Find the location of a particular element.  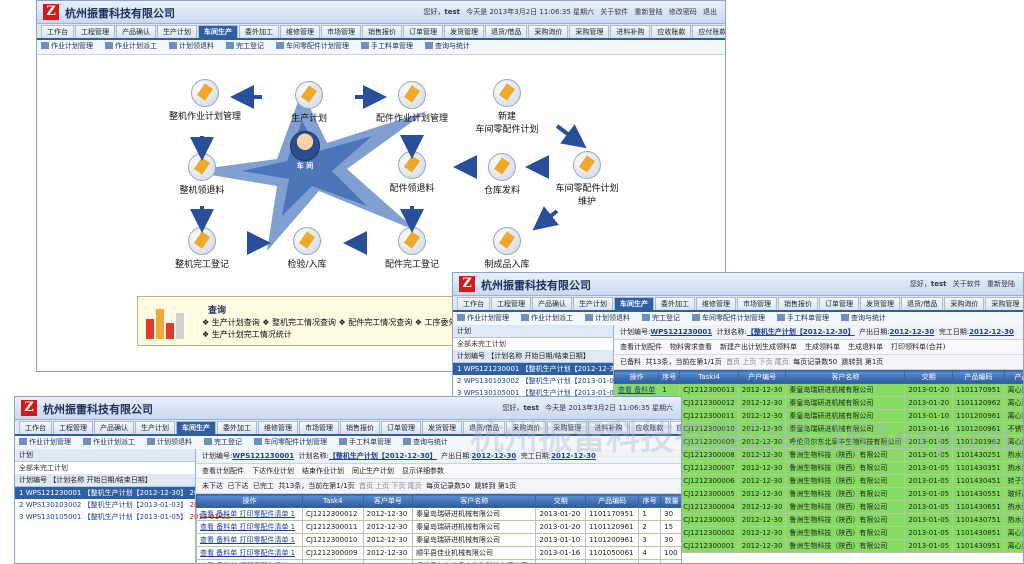

status-checkbox: 已备料 is located at coordinates (630, 362).